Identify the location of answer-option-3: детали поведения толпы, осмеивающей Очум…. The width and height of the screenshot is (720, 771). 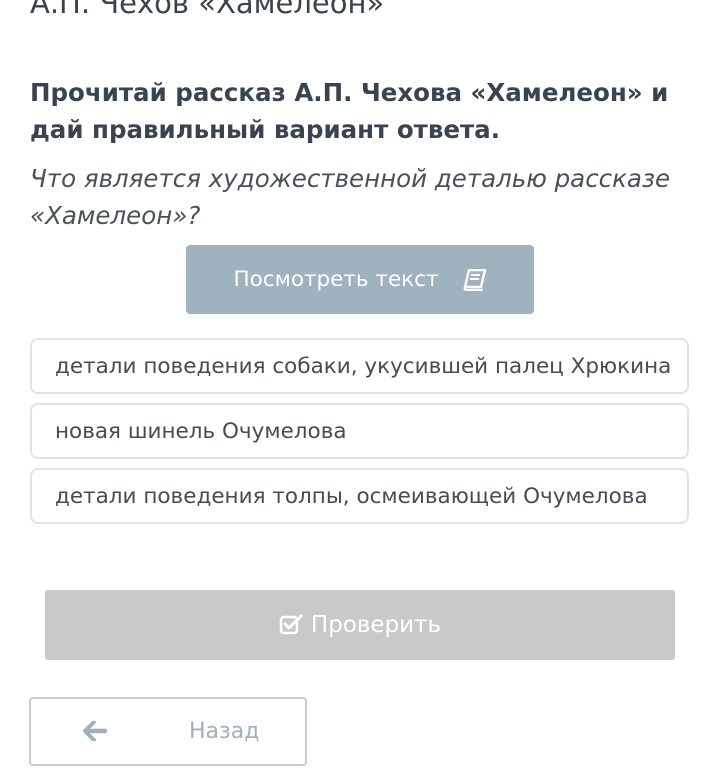
(359, 496).